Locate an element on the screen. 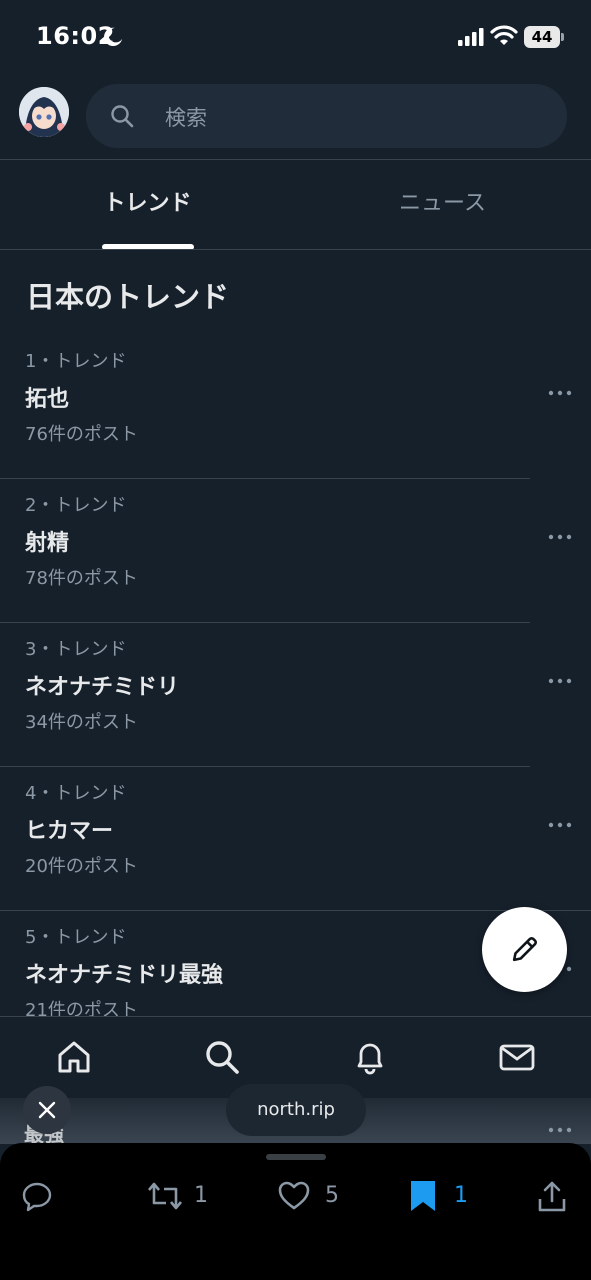 The image size is (591, 1280). trend-item: 2・トレンド 射精 78件のポスト is located at coordinates (295, 551).